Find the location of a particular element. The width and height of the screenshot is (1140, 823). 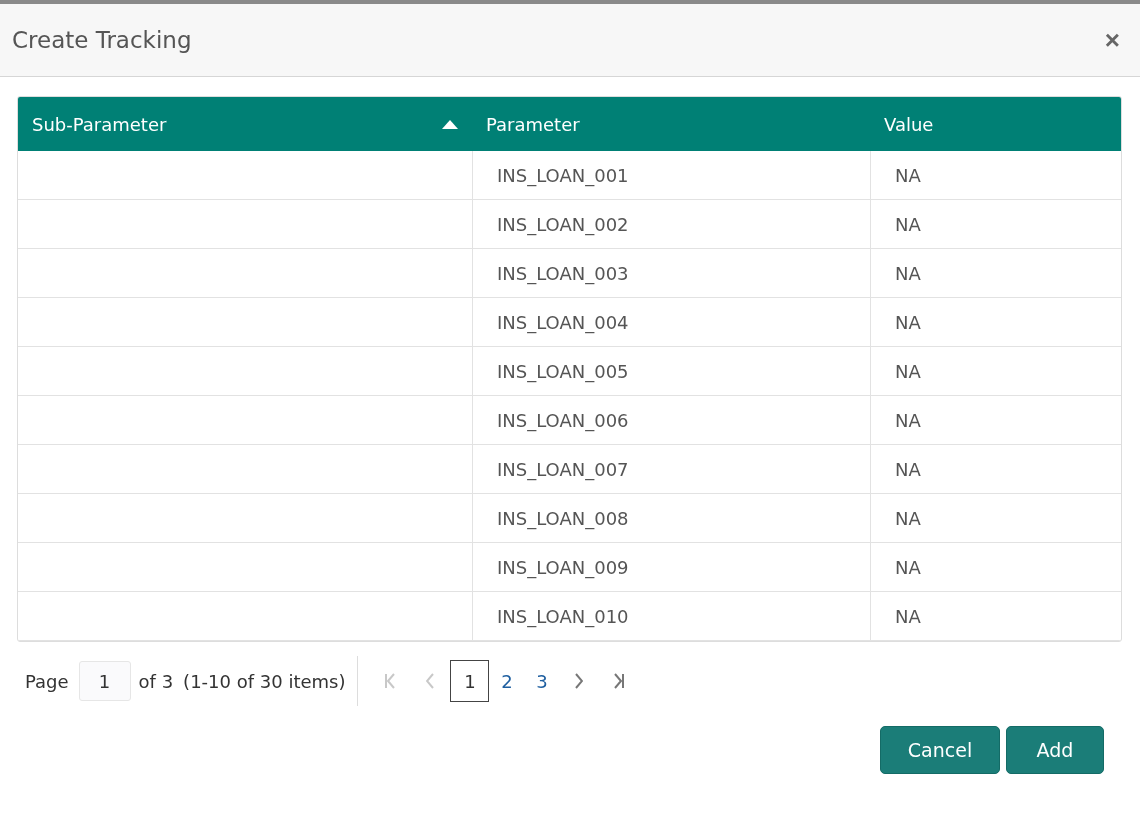

page-label: Page is located at coordinates (47, 681).